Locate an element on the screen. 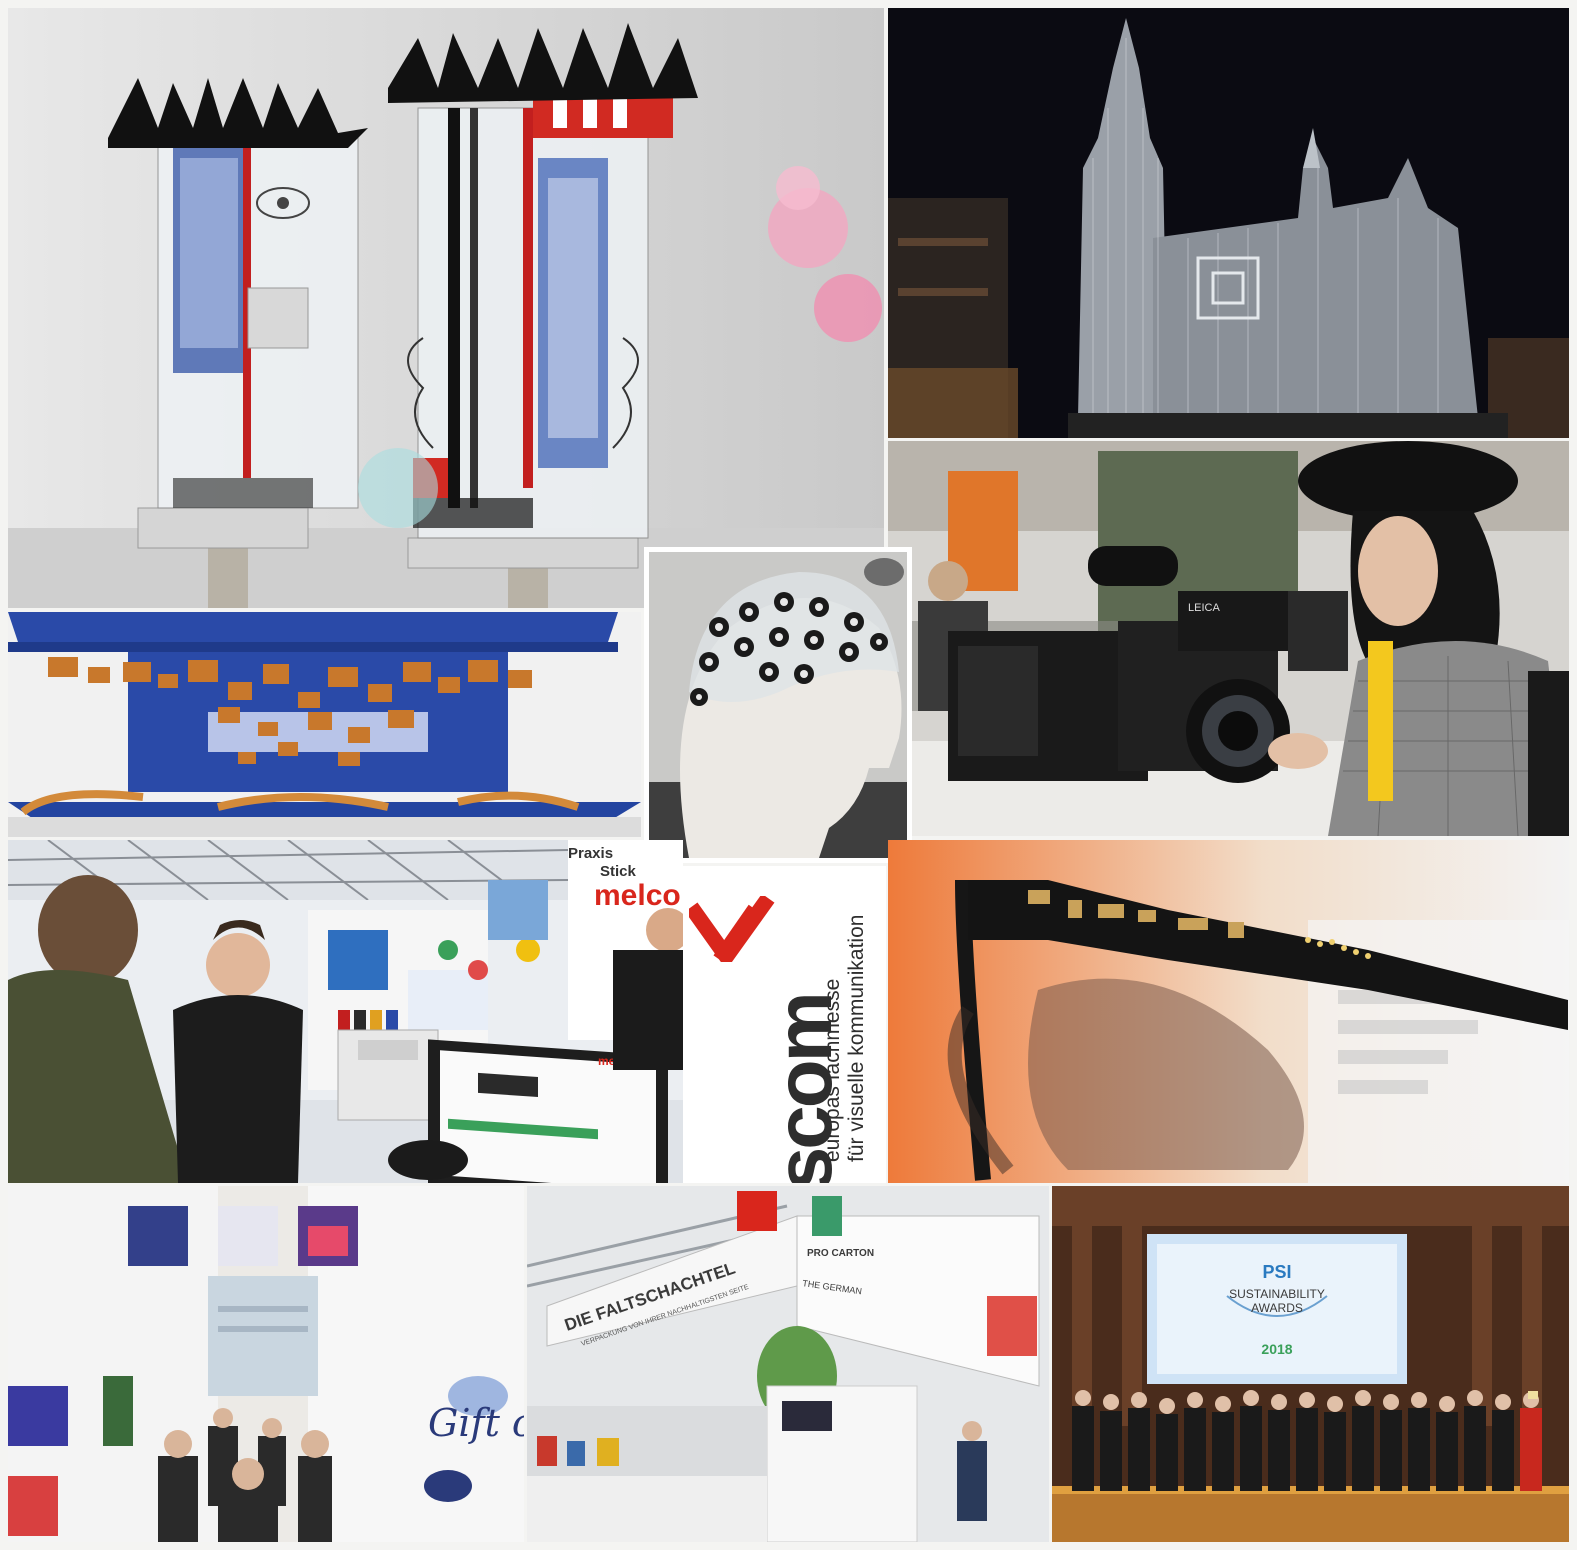  smart-glasses-illustration is located at coordinates (1228, 1011).